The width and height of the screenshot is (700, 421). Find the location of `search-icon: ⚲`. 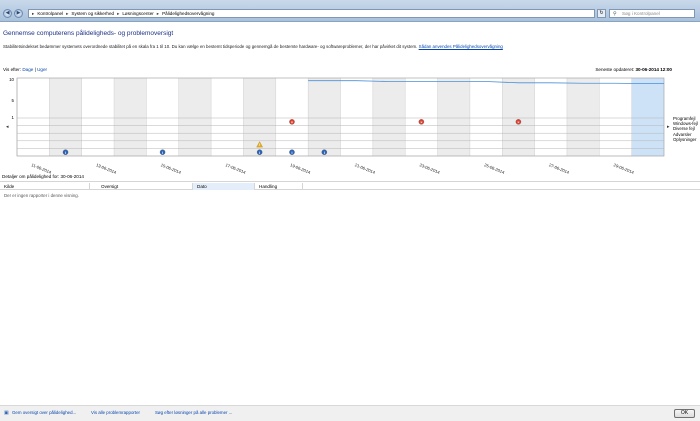

search-icon: ⚲ is located at coordinates (615, 14).